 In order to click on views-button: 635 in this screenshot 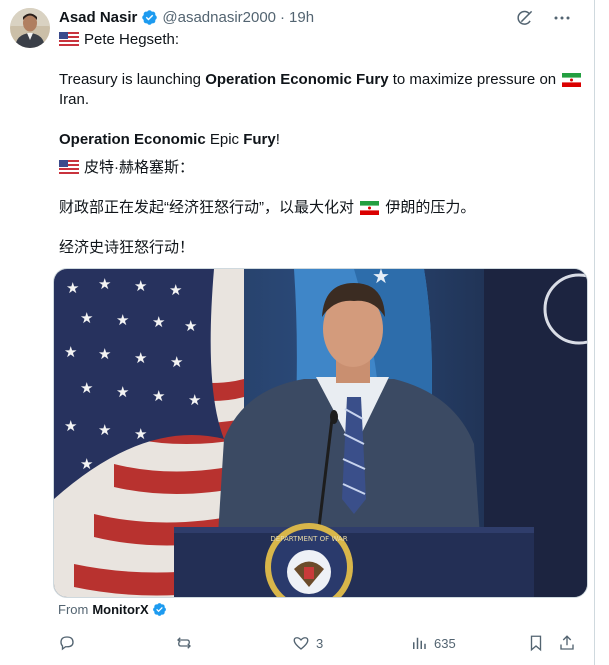, I will do `click(433, 643)`.